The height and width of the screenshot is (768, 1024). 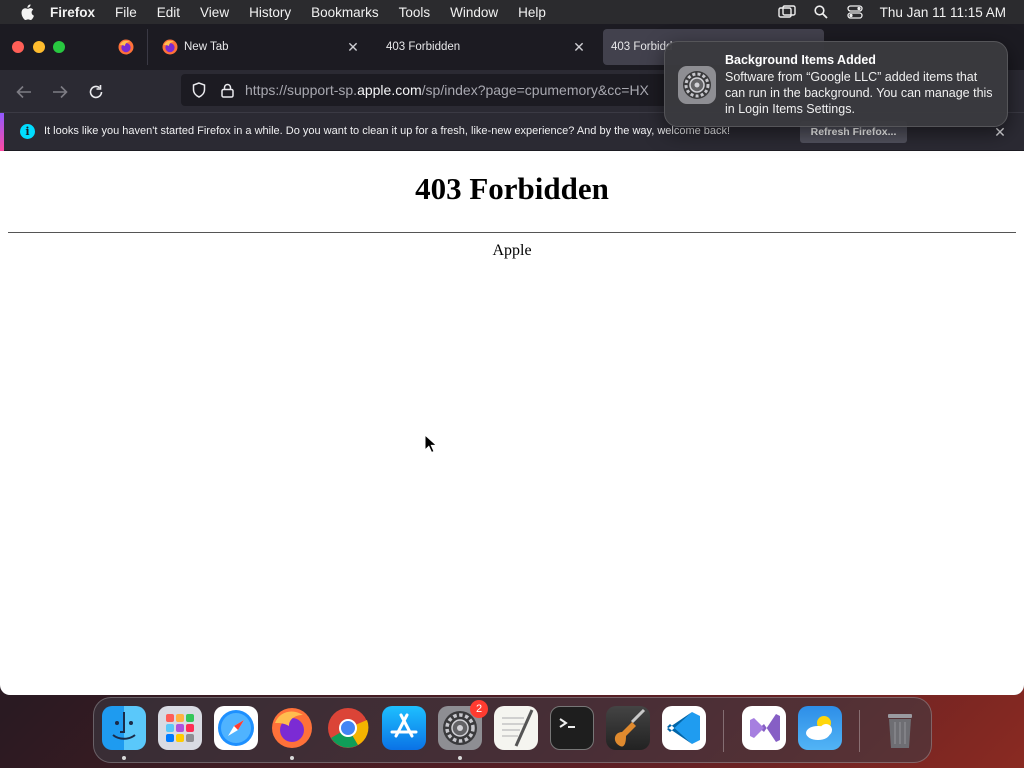 What do you see at coordinates (72, 12) in the screenshot?
I see `menu-app-name: Firefox` at bounding box center [72, 12].